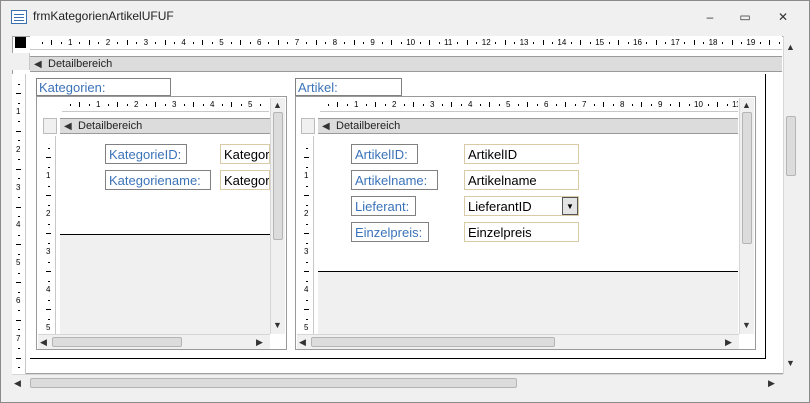 This screenshot has height=403, width=810. What do you see at coordinates (245, 154) in the screenshot?
I see `kategorieid-textbox: Kategor` at bounding box center [245, 154].